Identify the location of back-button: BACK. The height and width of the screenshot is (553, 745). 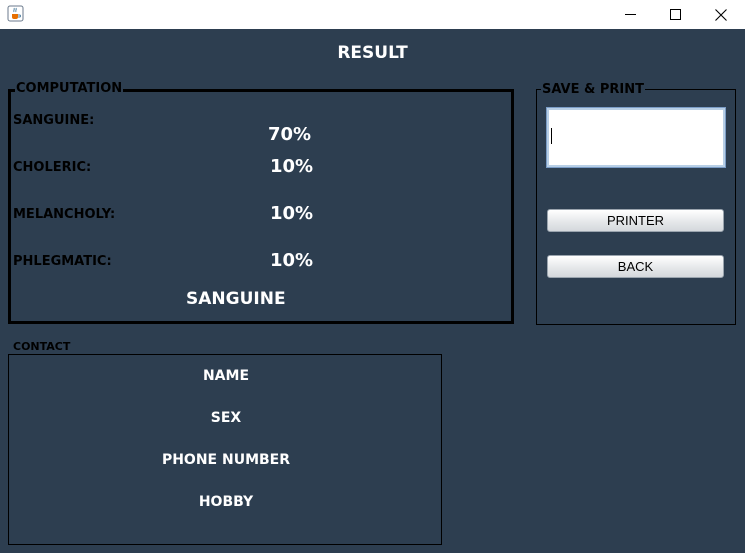
(635, 266).